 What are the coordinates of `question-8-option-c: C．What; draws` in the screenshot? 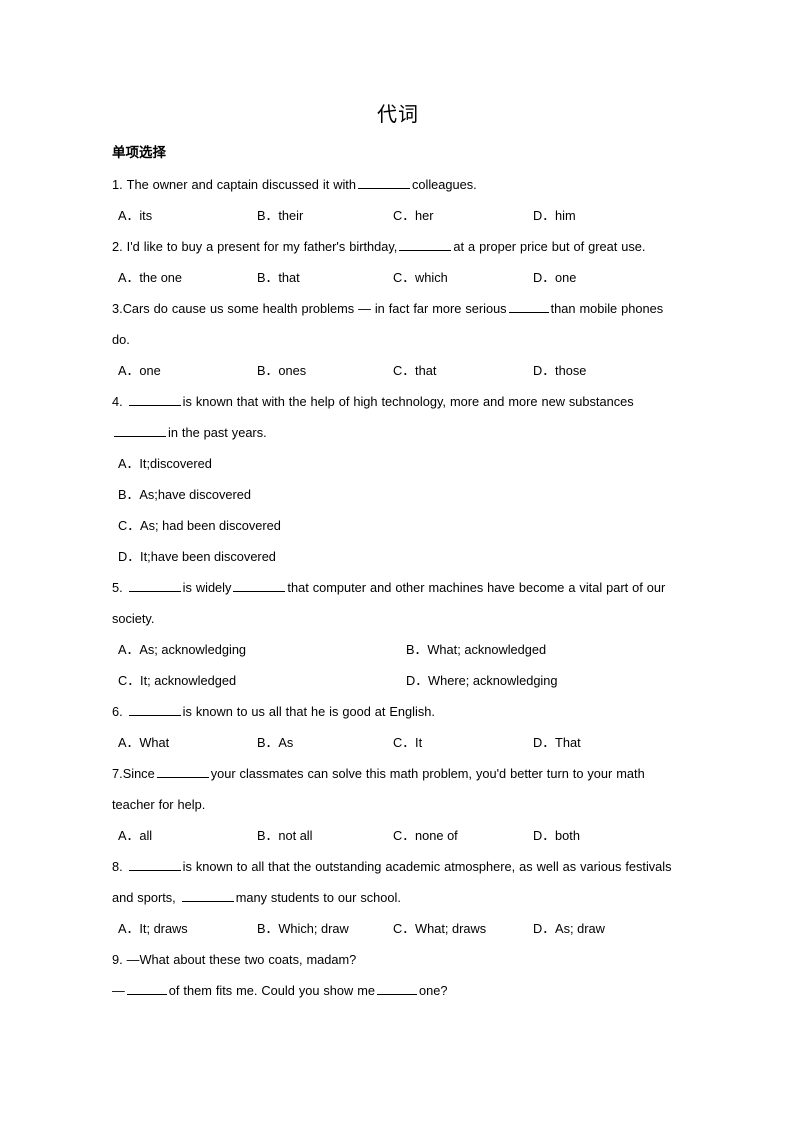 It's located at (457, 928).